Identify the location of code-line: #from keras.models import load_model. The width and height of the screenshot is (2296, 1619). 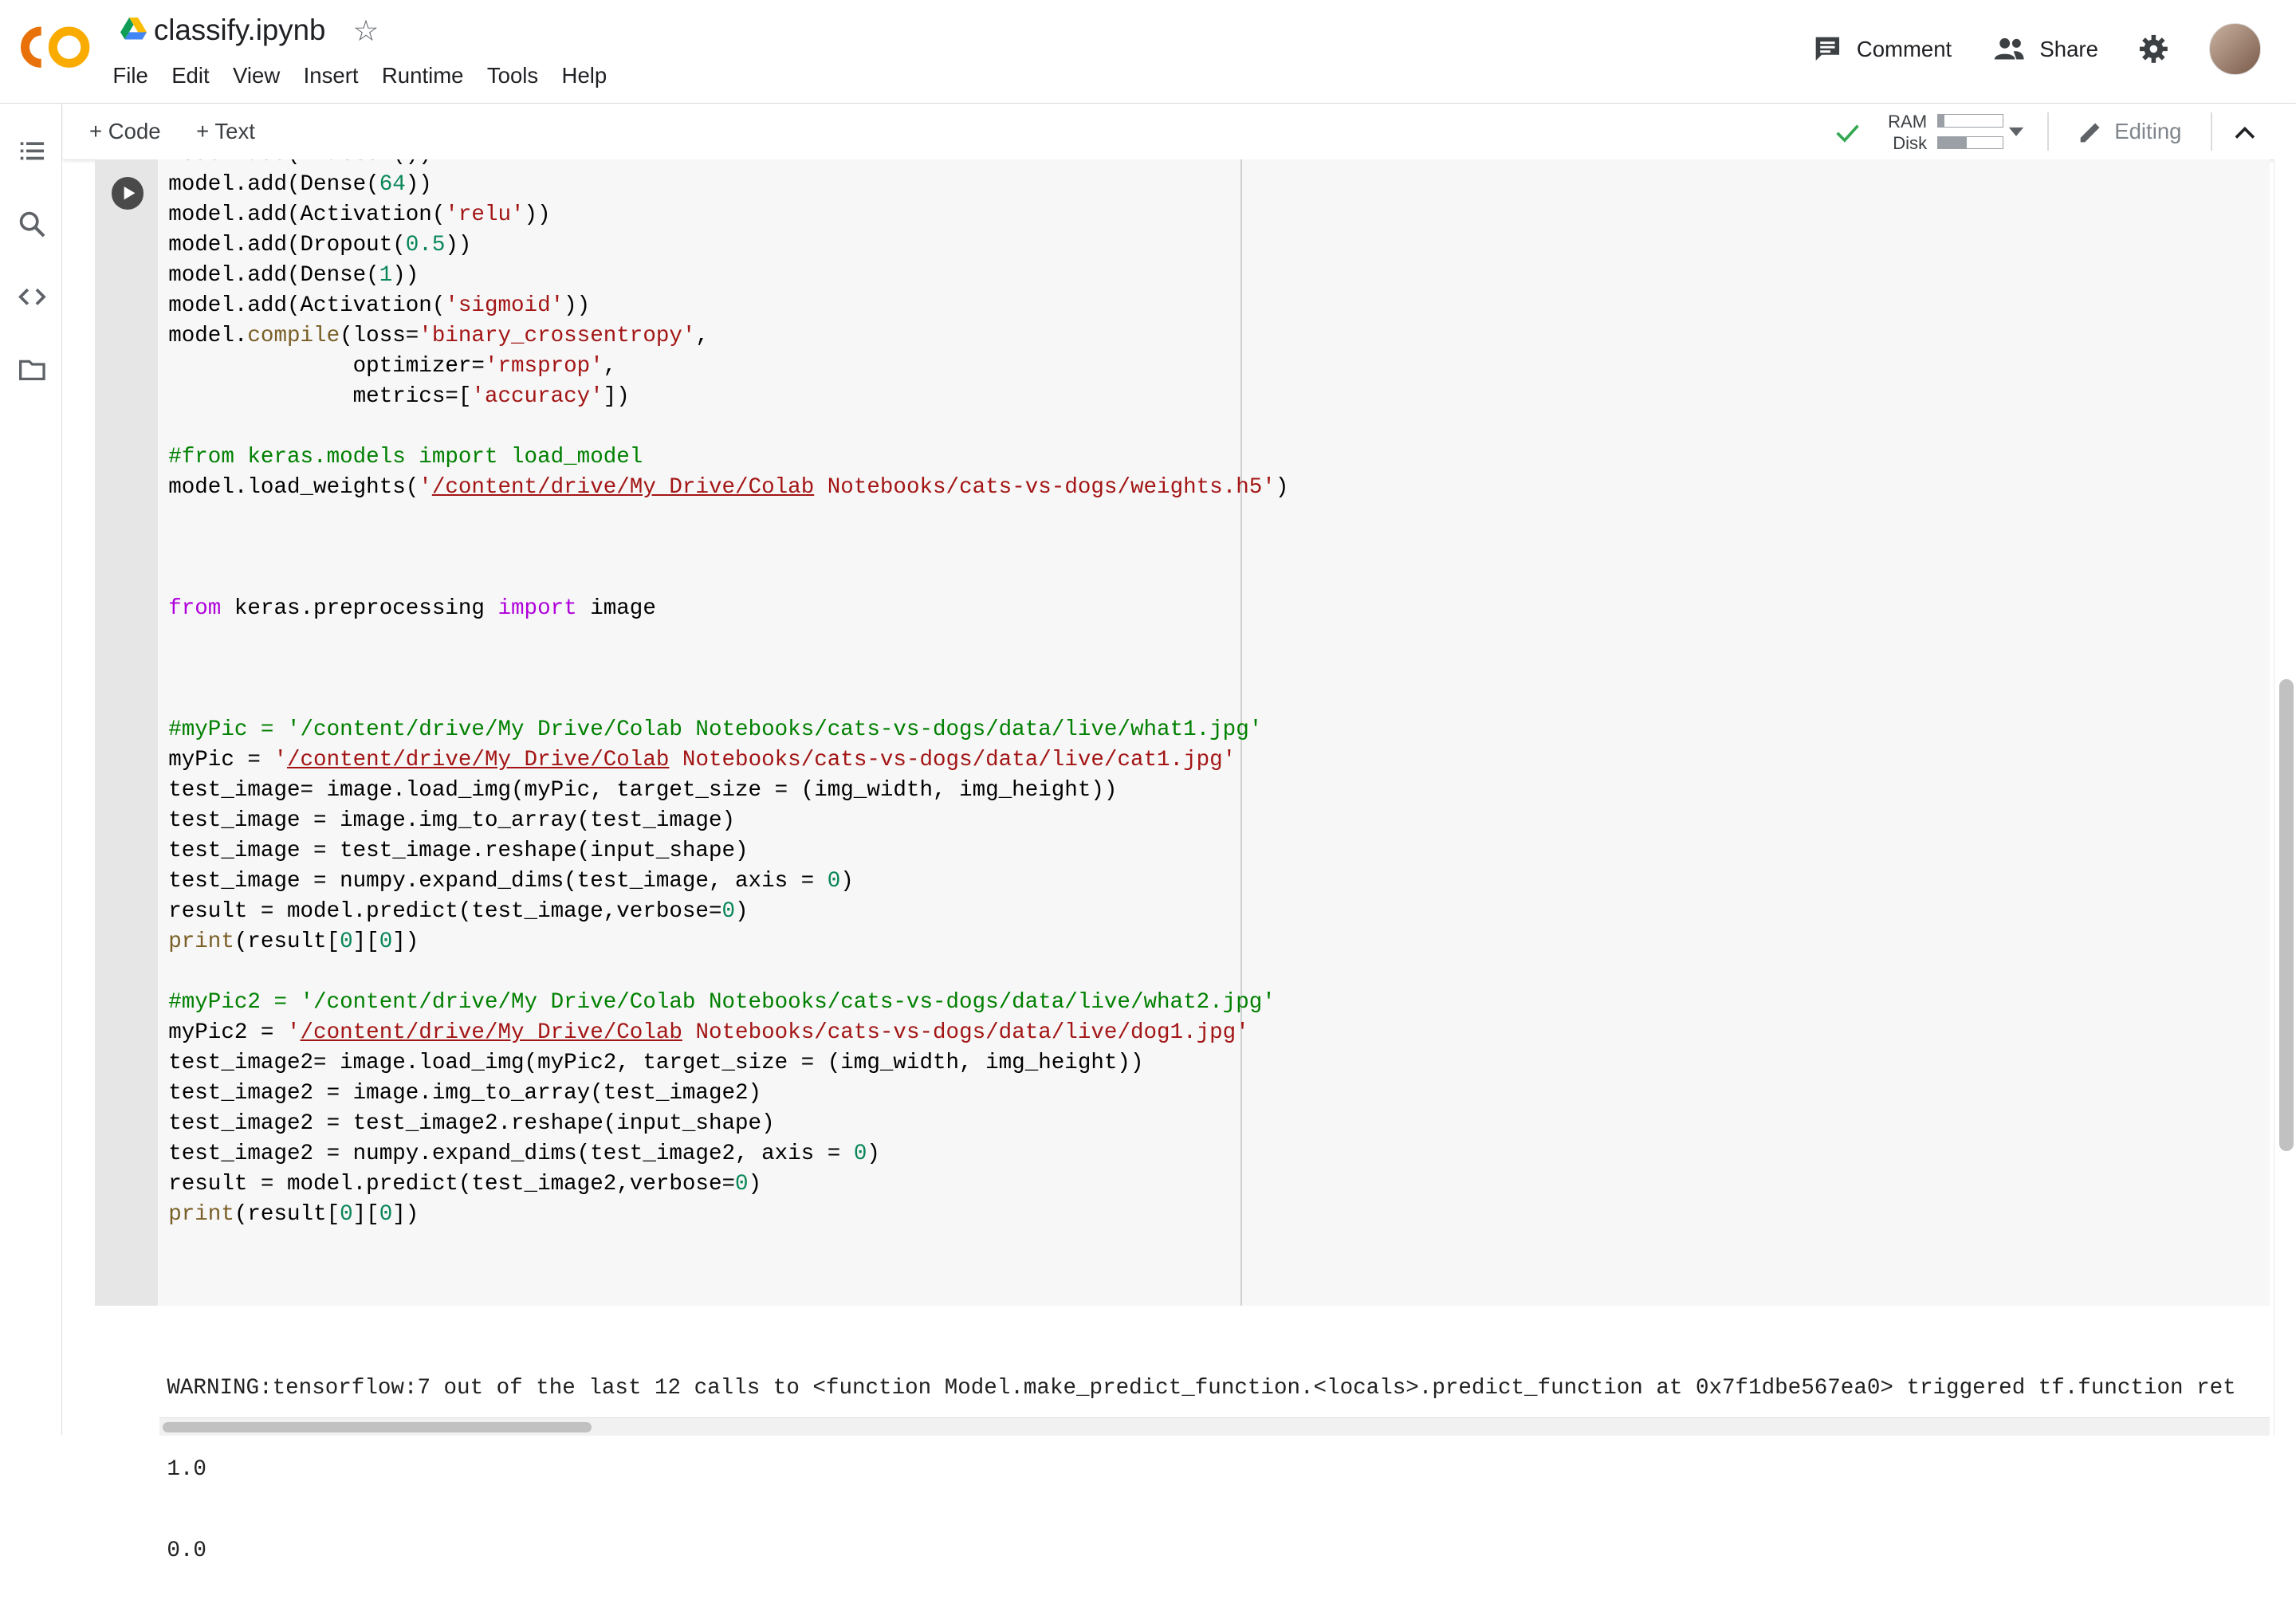
(728, 457).